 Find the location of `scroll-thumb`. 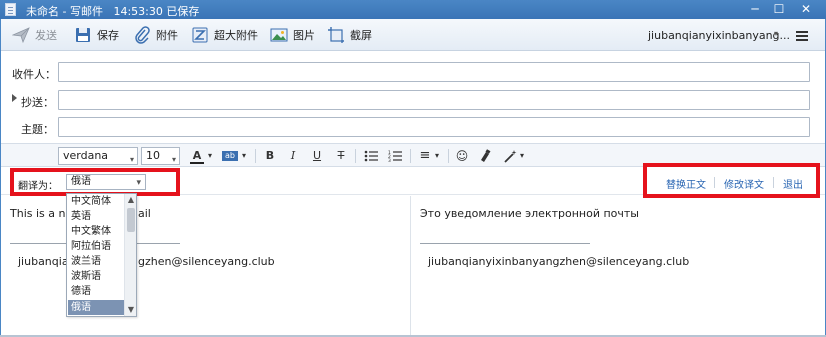

scroll-thumb is located at coordinates (131, 220).